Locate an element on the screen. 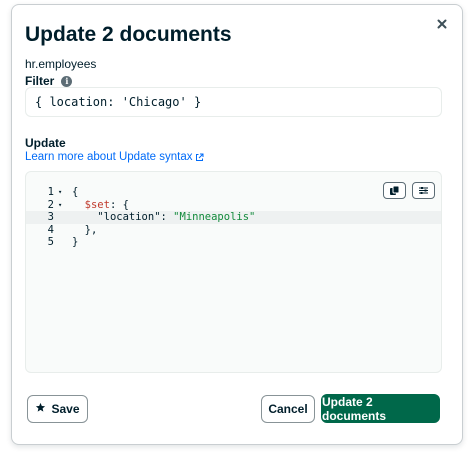  info-icon: i is located at coordinates (67, 81).